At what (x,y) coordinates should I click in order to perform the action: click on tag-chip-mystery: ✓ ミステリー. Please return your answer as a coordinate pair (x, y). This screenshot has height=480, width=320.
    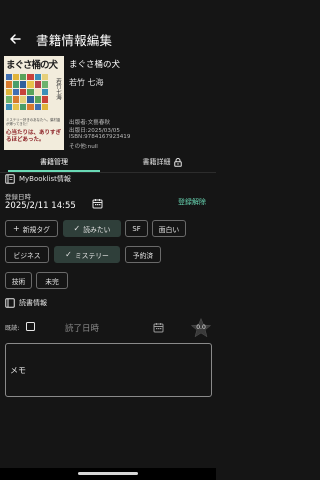
    Looking at the image, I should click on (87, 254).